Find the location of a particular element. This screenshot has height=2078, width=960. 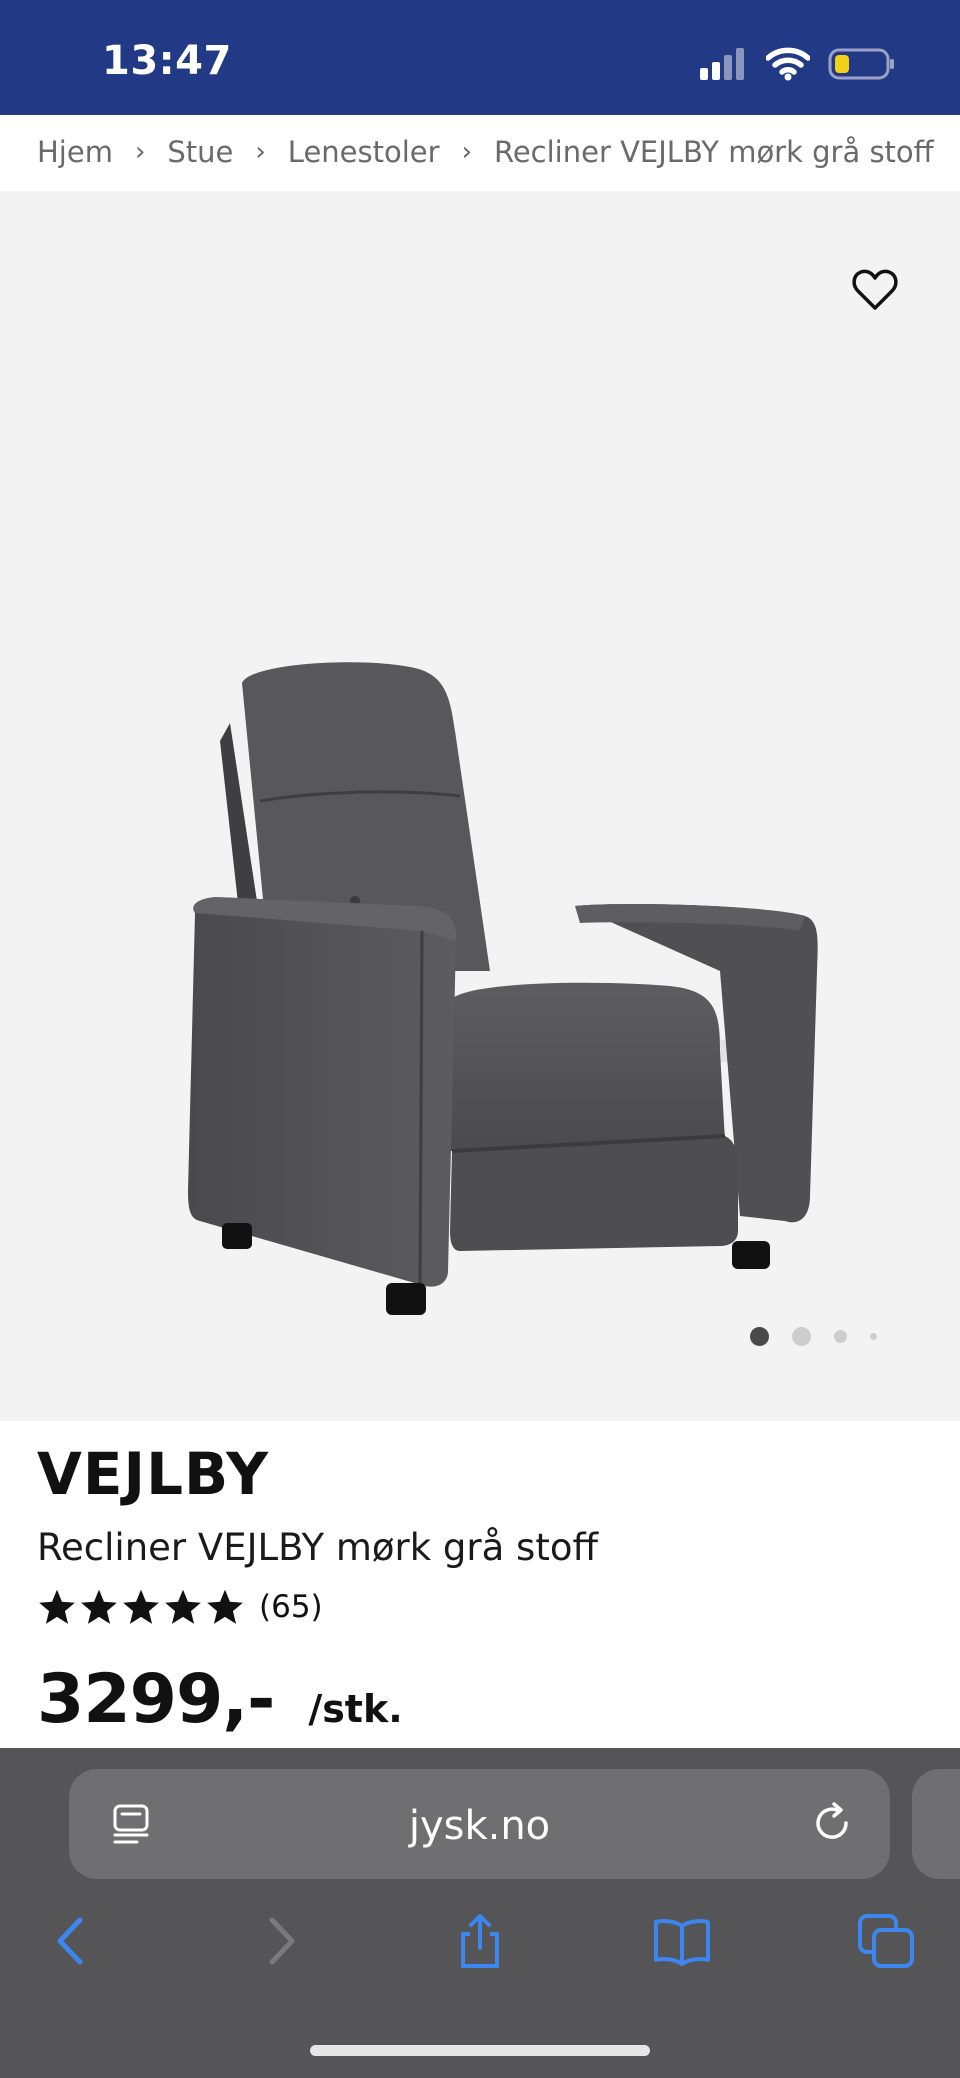

product-title: Recliner VEJLBY mørk grå stoff is located at coordinates (317, 1547).